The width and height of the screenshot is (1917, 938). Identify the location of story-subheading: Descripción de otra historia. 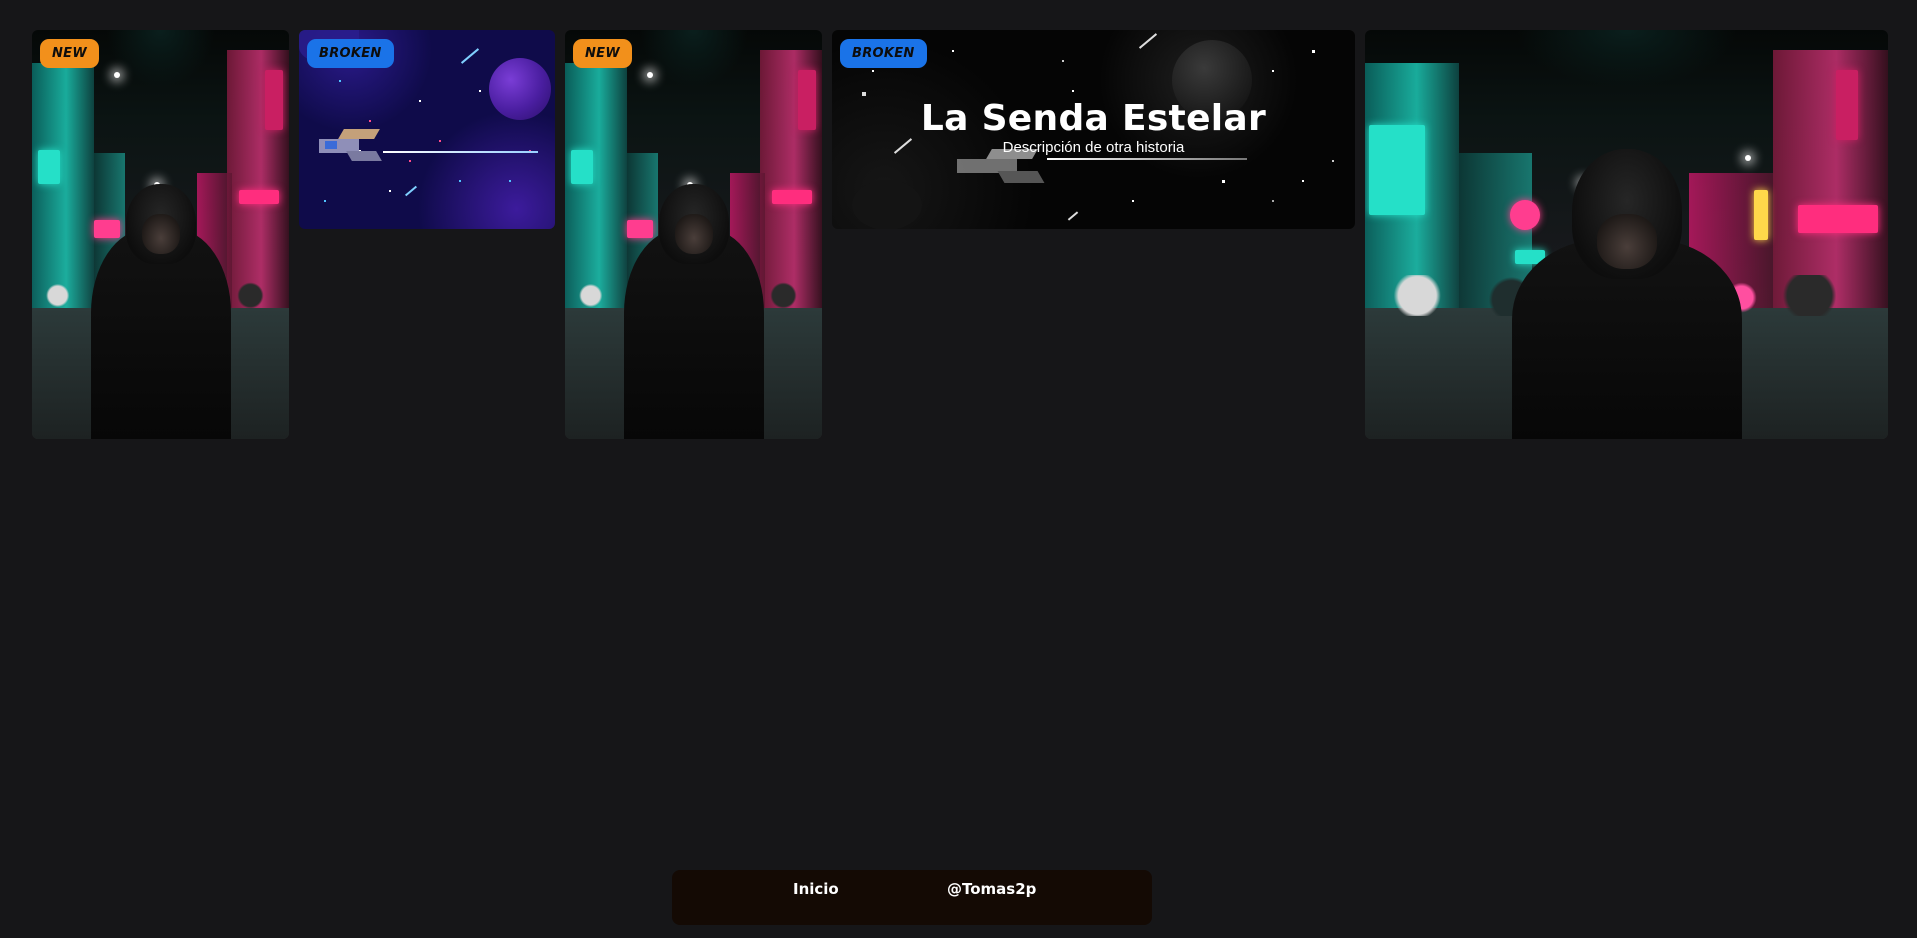
(1093, 147).